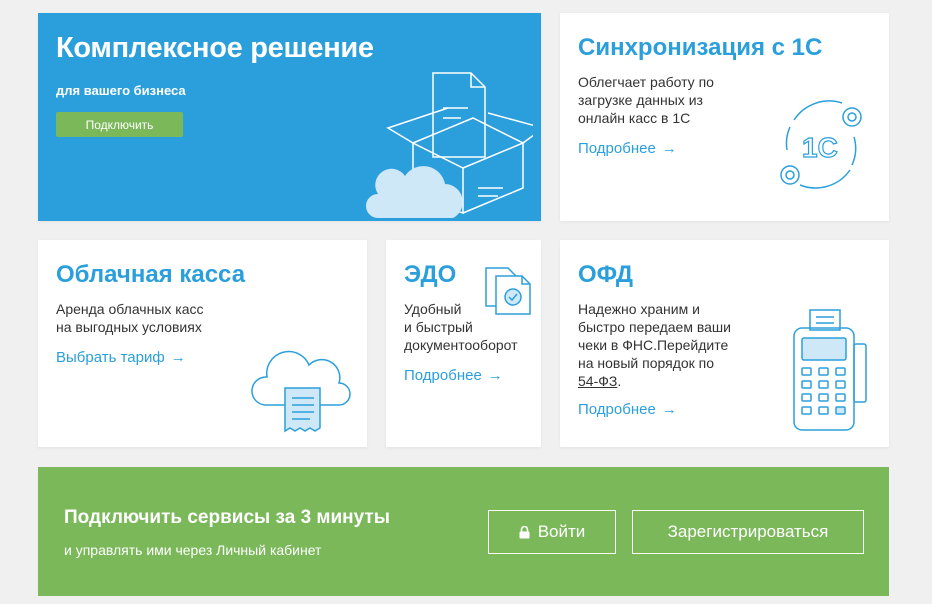  Describe the element at coordinates (302, 392) in the screenshot. I see `cloud-receipt-icon` at that location.